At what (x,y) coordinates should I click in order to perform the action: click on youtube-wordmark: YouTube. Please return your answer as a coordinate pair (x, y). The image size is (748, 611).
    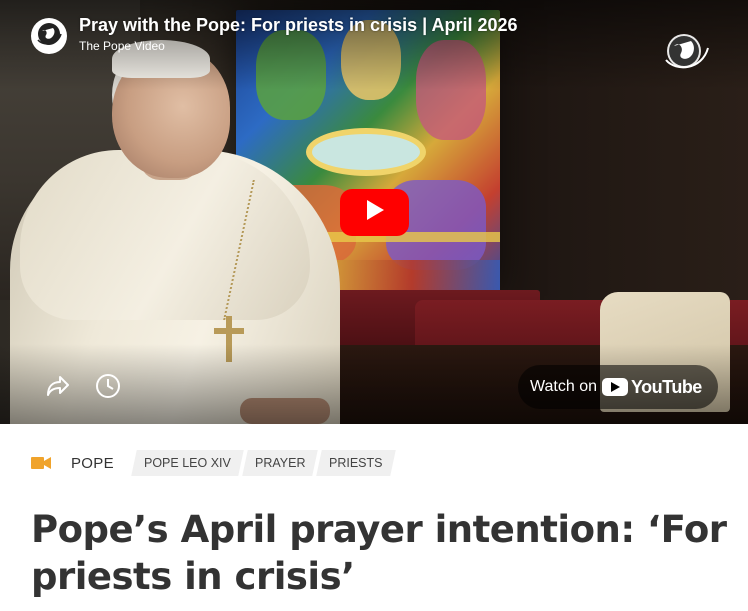
    Looking at the image, I should click on (666, 386).